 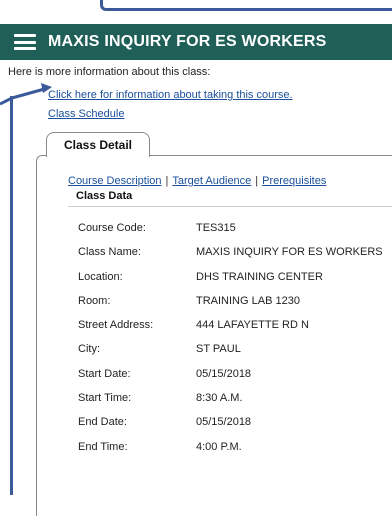 What do you see at coordinates (86, 114) in the screenshot?
I see `class-schedule-link: Class Schedule` at bounding box center [86, 114].